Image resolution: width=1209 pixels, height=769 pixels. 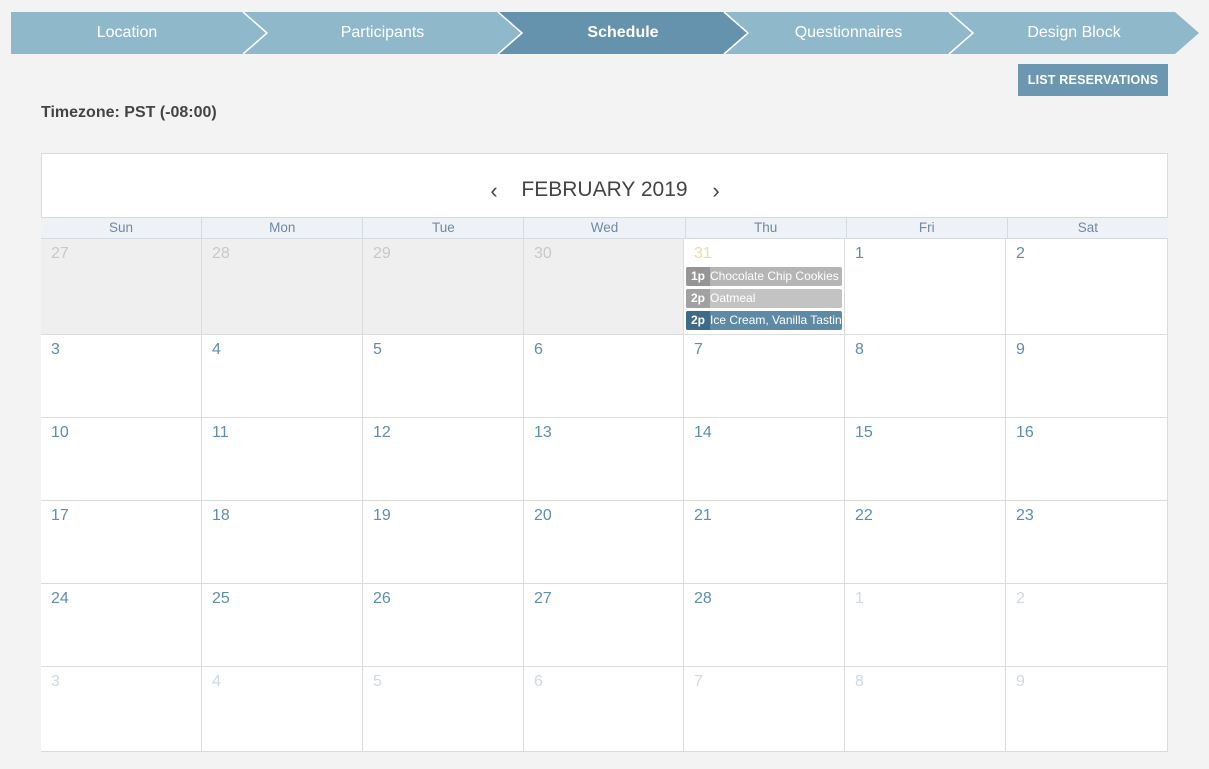 I want to click on wizard-step-participants: Participants, so click(x=382, y=33).